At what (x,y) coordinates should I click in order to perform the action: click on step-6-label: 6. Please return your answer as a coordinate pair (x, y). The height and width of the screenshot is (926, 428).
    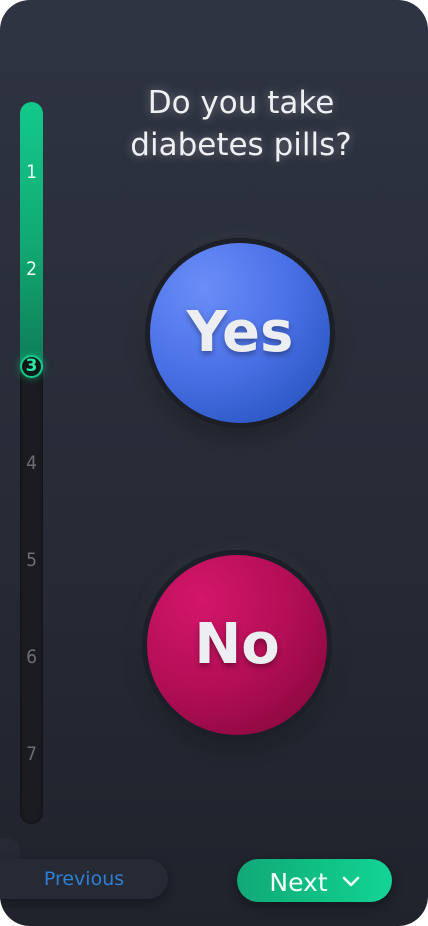
    Looking at the image, I should click on (31, 657).